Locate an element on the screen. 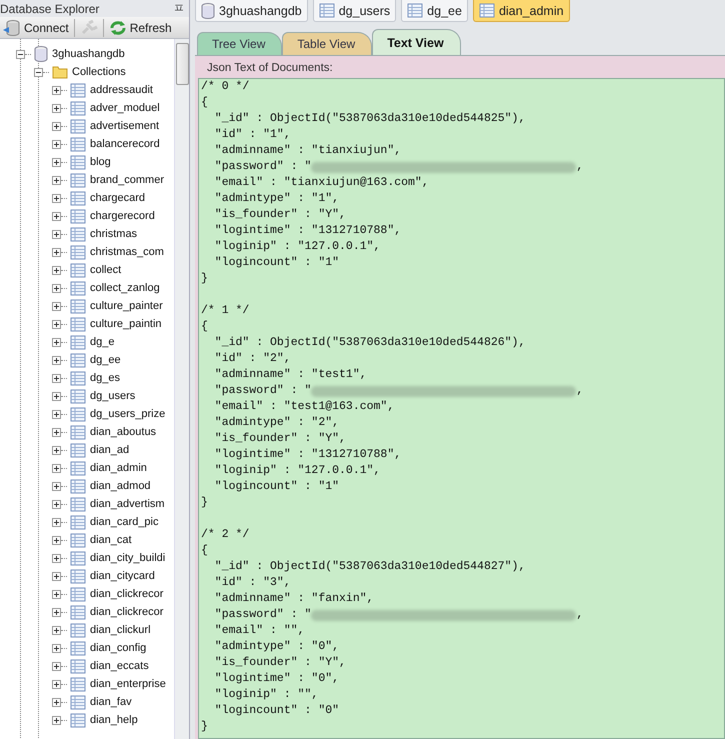  tree-item: dian_clickurl is located at coordinates (120, 630).